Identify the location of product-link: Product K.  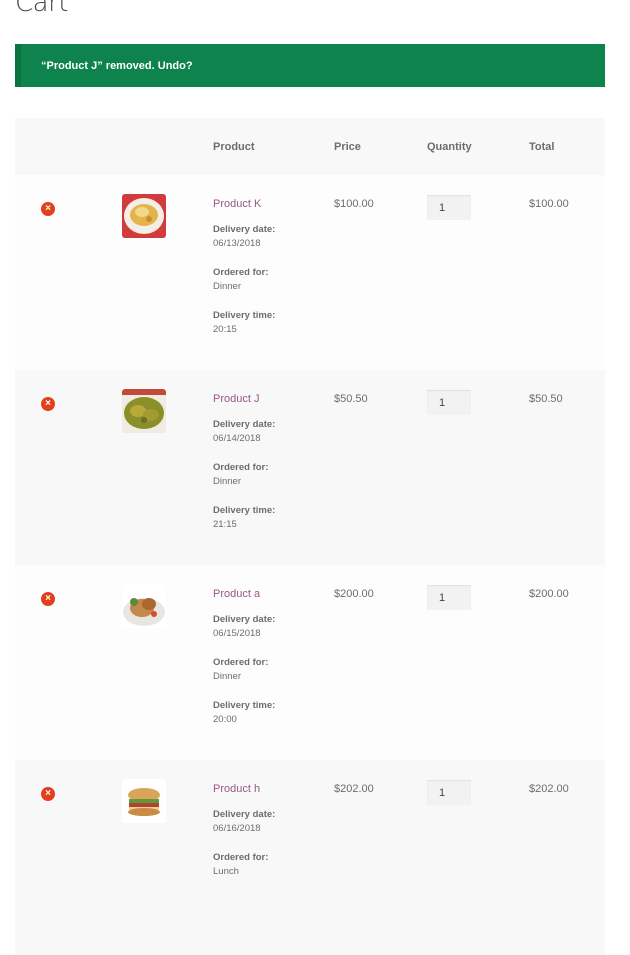
(263, 204).